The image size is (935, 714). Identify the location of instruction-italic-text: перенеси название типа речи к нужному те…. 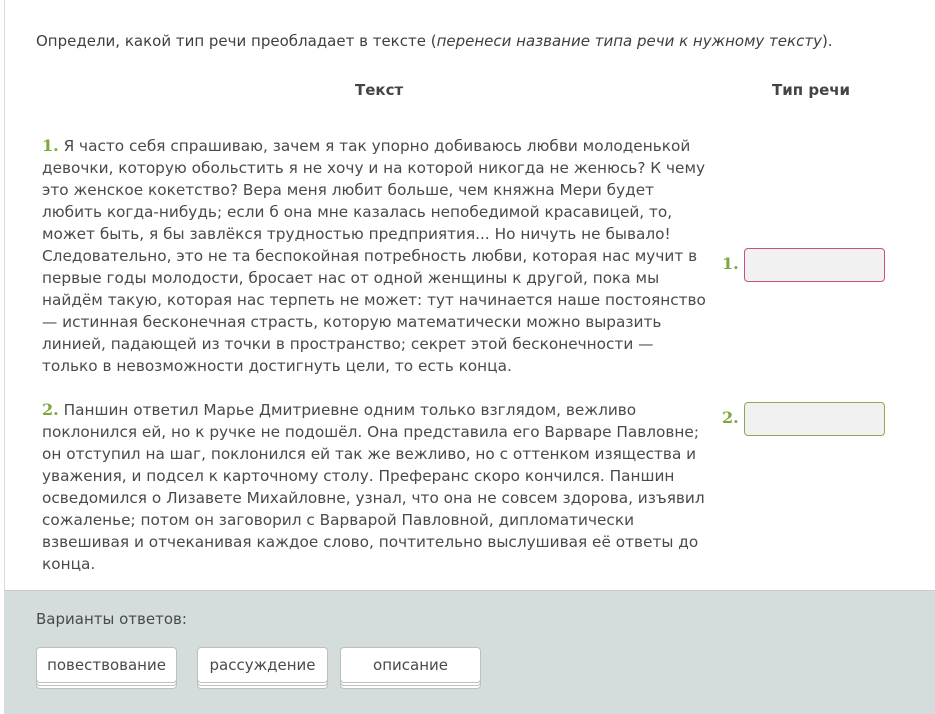
(629, 41).